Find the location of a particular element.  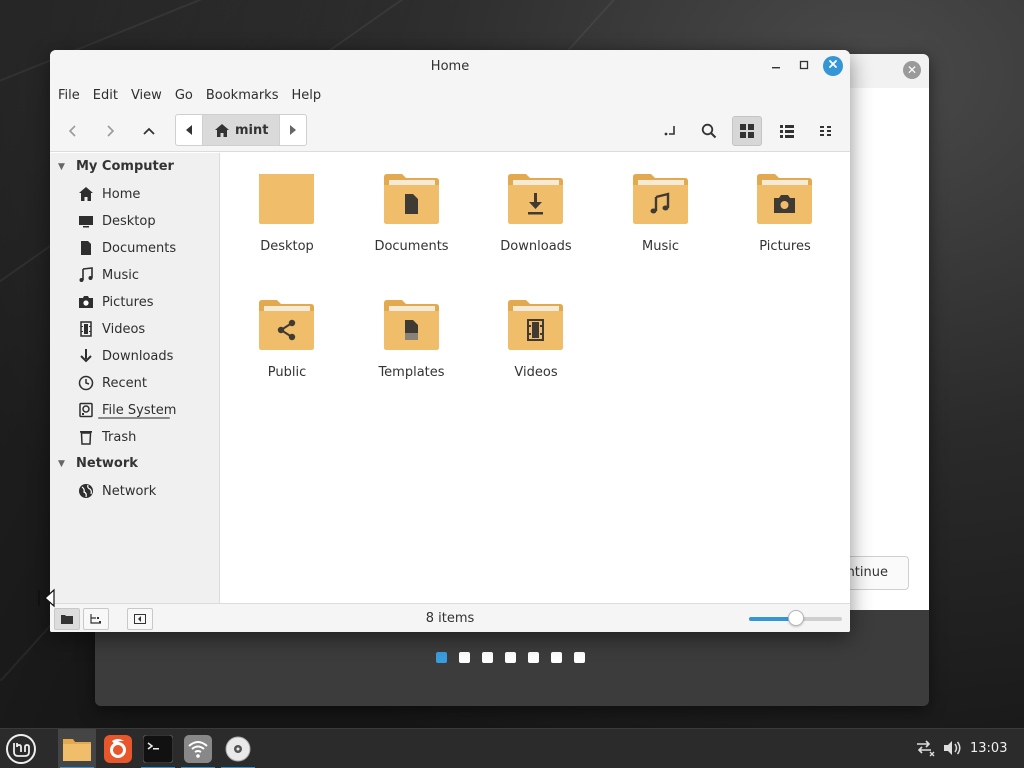

home-icon is located at coordinates (222, 130).